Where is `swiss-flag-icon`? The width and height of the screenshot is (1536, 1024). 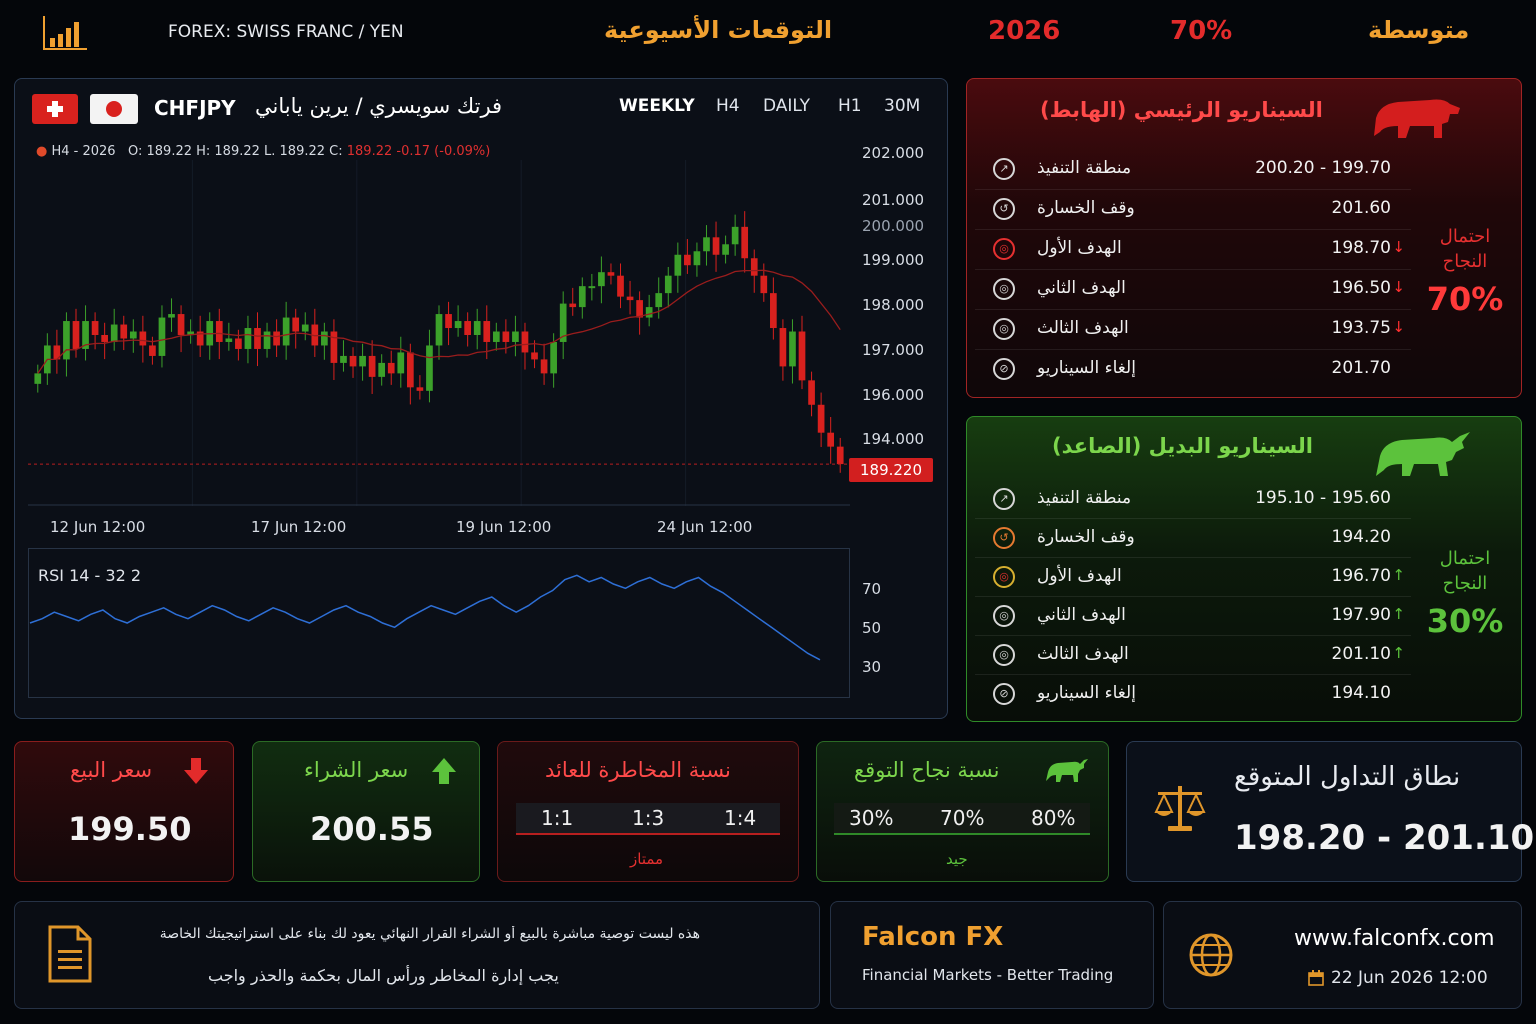
swiss-flag-icon is located at coordinates (55, 109).